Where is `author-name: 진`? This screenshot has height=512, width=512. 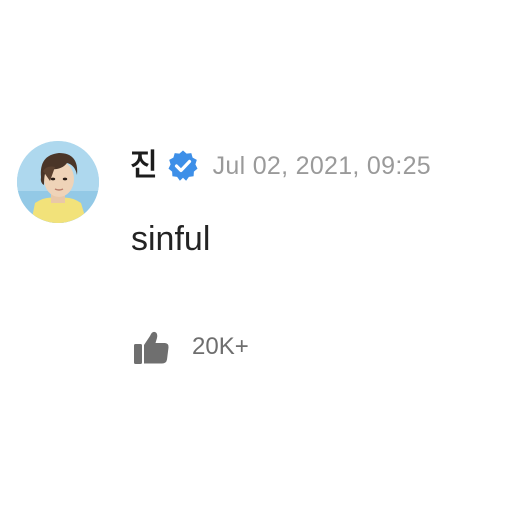 author-name: 진 is located at coordinates (144, 166).